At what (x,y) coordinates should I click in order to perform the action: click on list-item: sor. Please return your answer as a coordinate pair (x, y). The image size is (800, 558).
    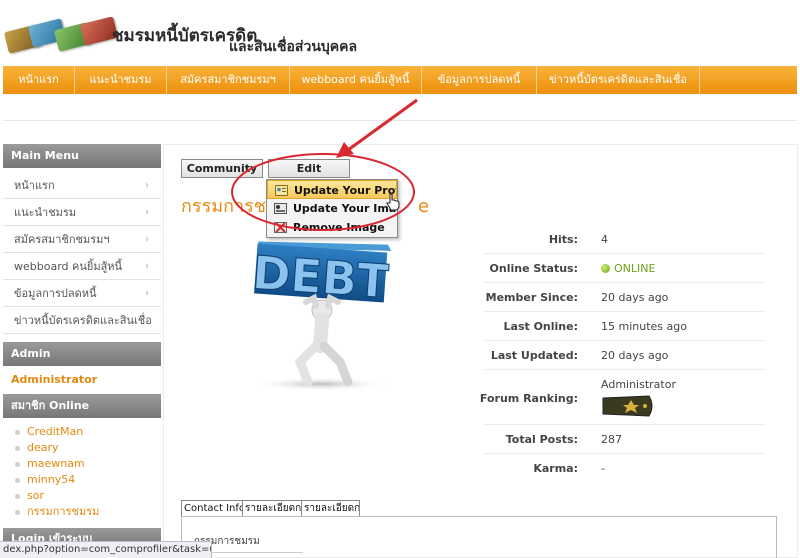
    Looking at the image, I should click on (88, 496).